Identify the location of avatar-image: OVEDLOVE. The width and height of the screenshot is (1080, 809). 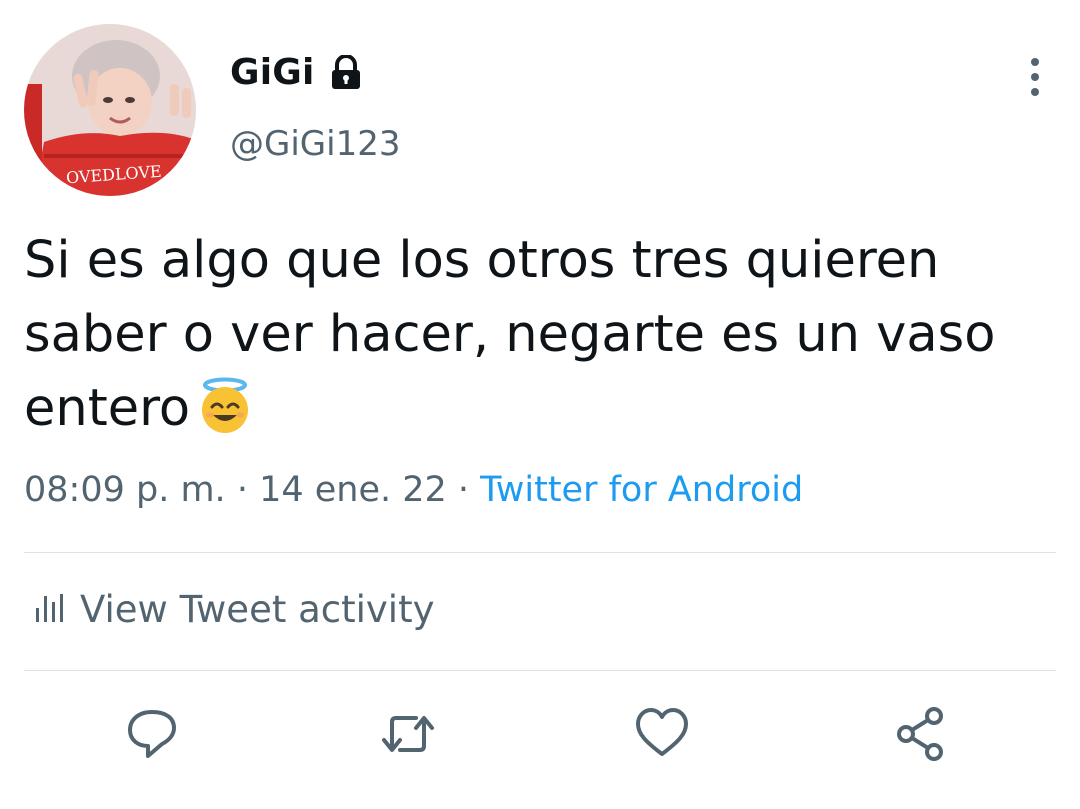
(110, 110).